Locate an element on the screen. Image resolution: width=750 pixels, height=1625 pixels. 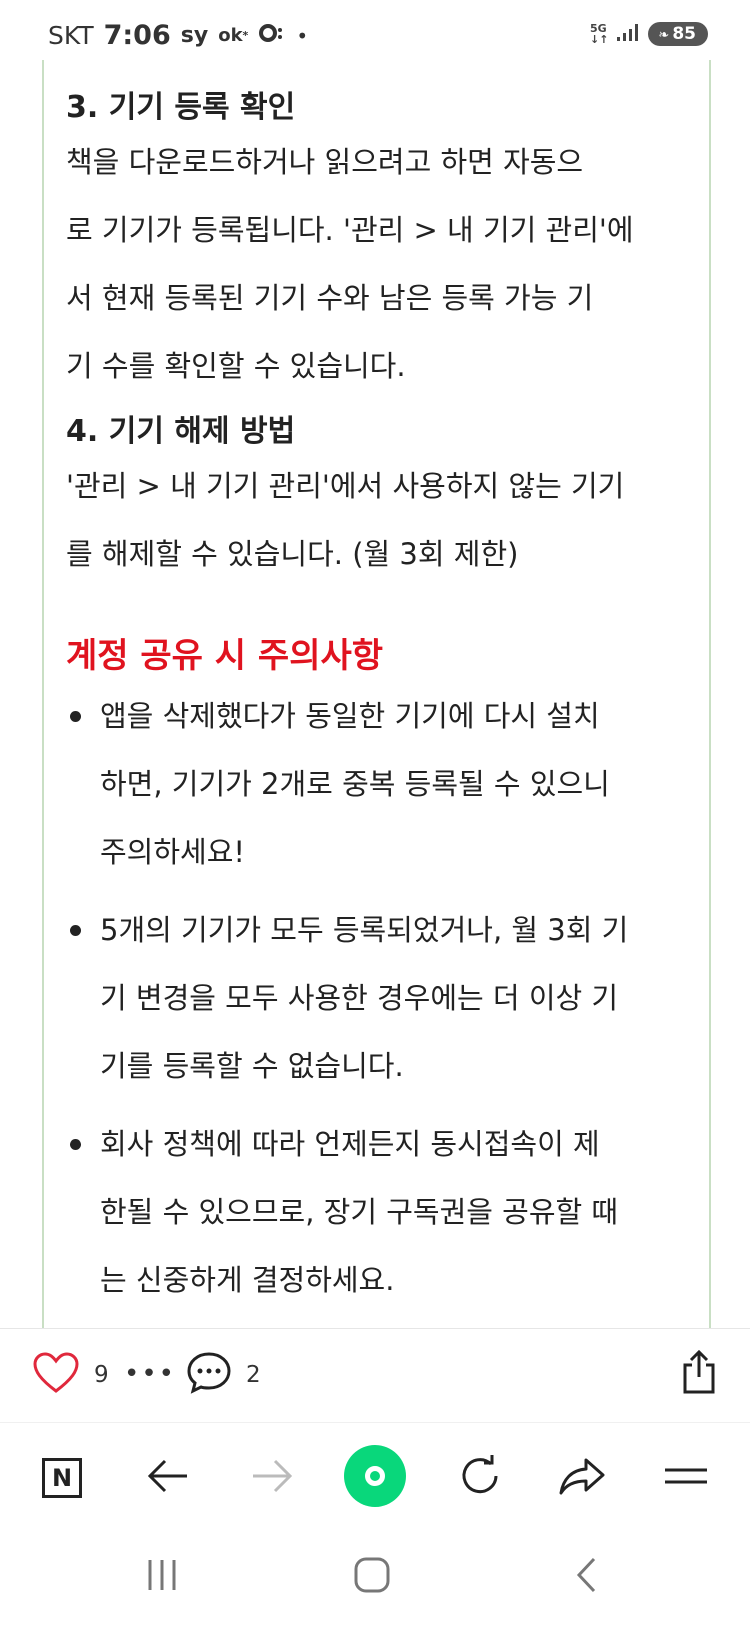
clock: 7:06 is located at coordinates (137, 35).